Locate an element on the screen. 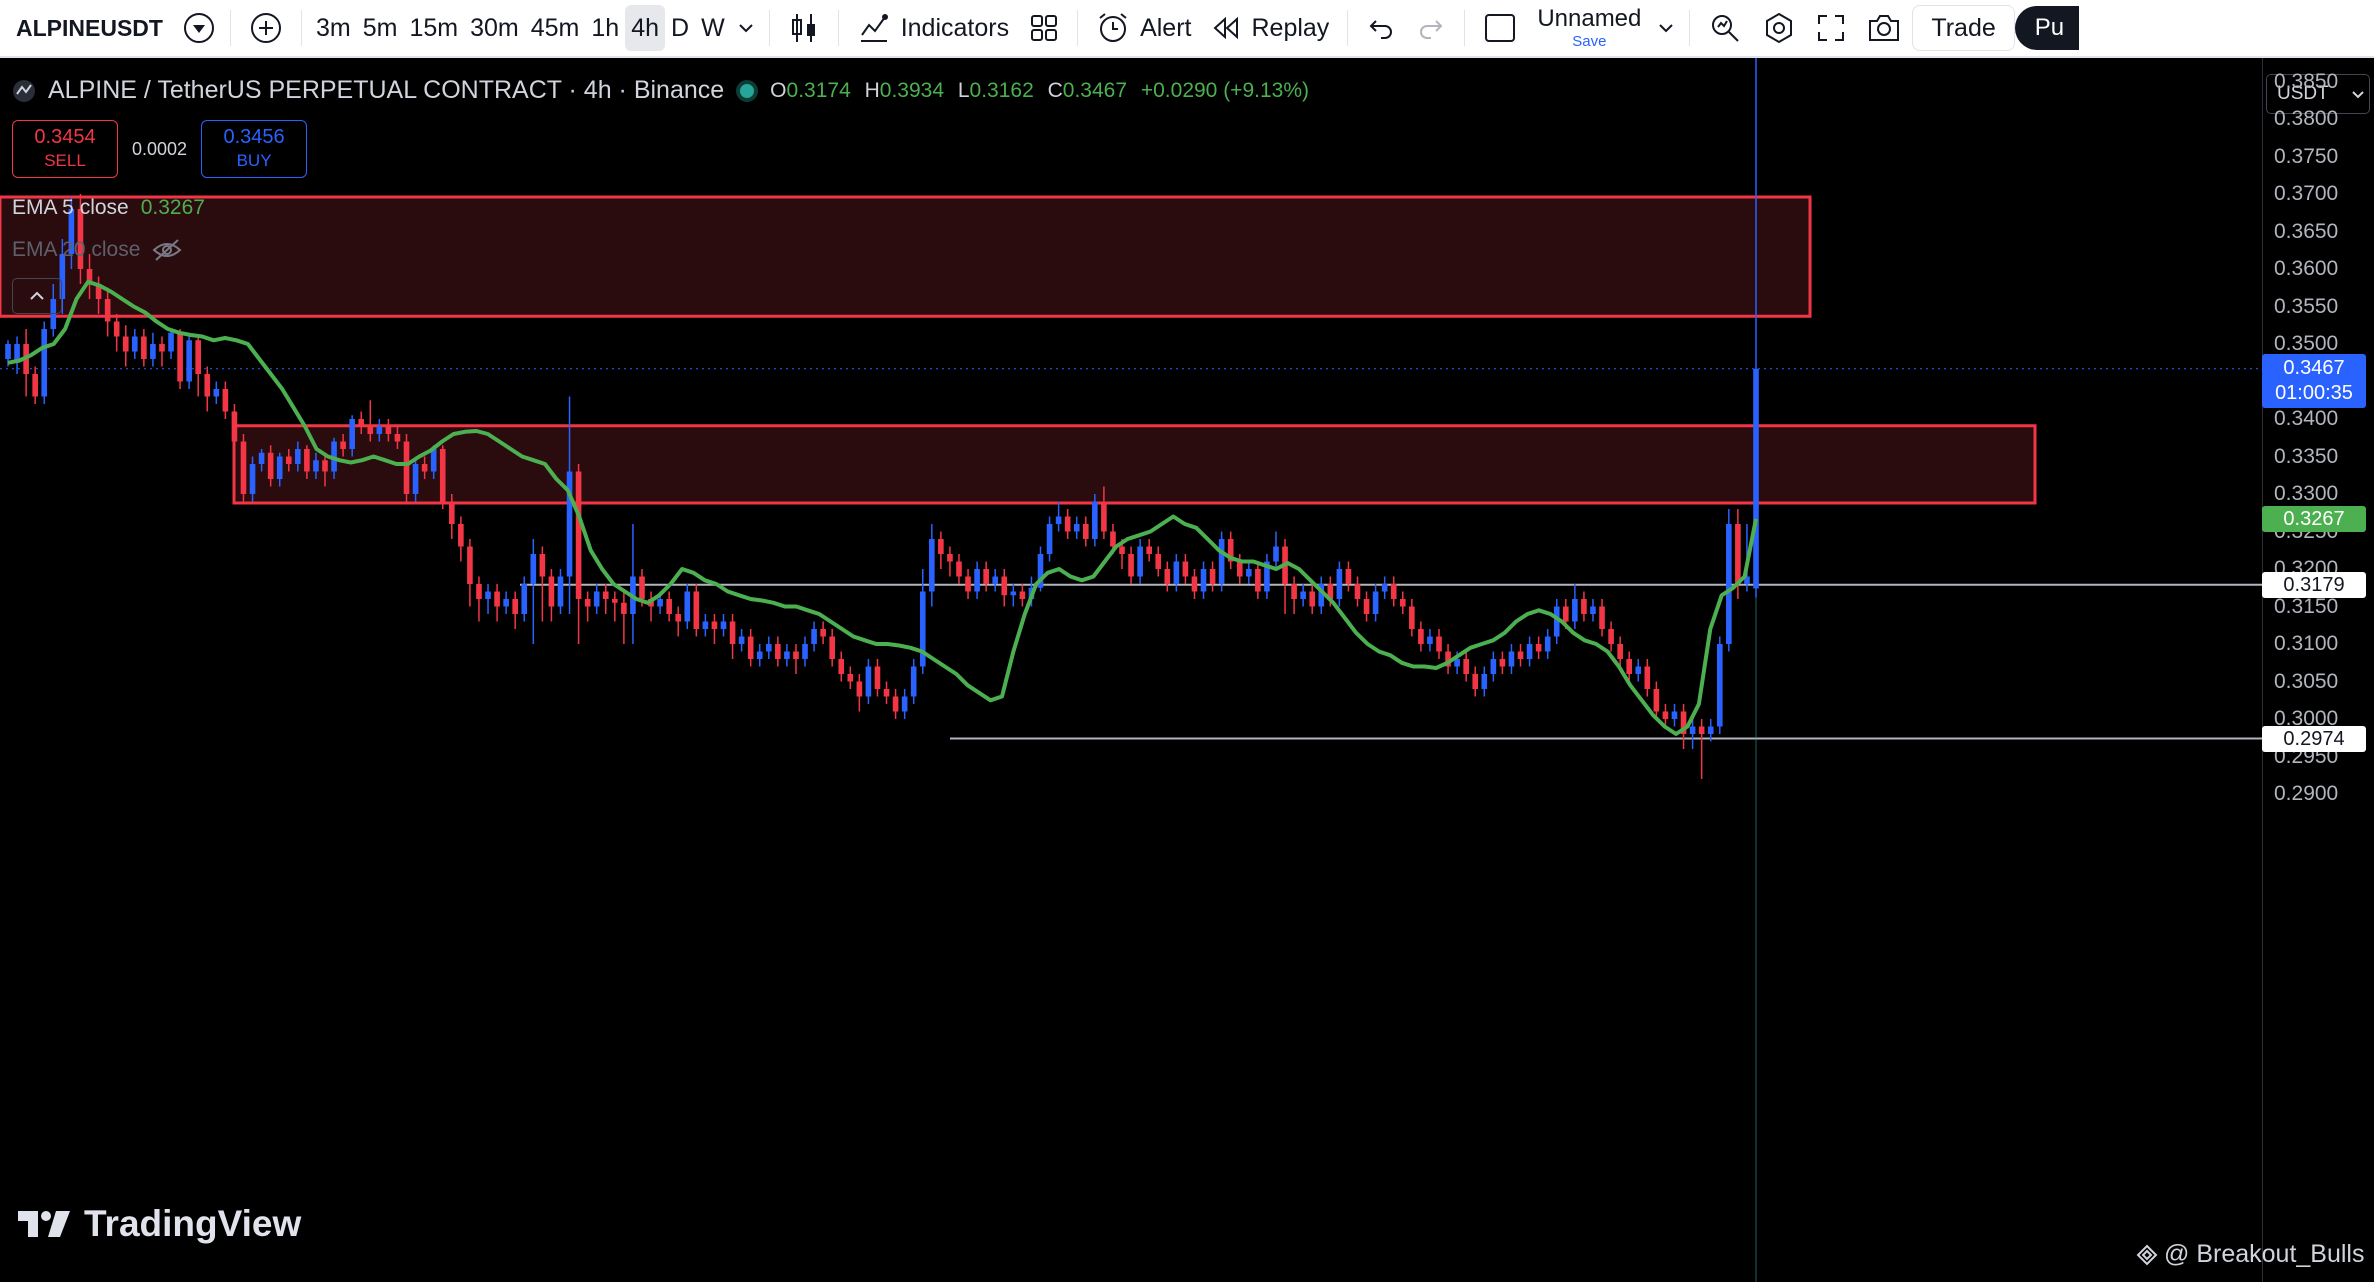 The width and height of the screenshot is (2374, 1282). replay-button: Replay is located at coordinates (1270, 28).